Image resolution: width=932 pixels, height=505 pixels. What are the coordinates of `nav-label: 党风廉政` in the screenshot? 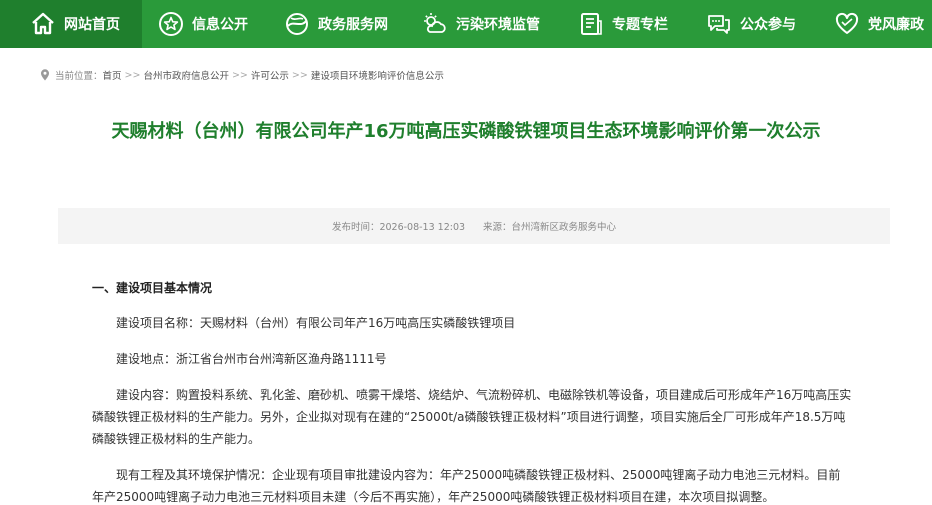 It's located at (896, 25).